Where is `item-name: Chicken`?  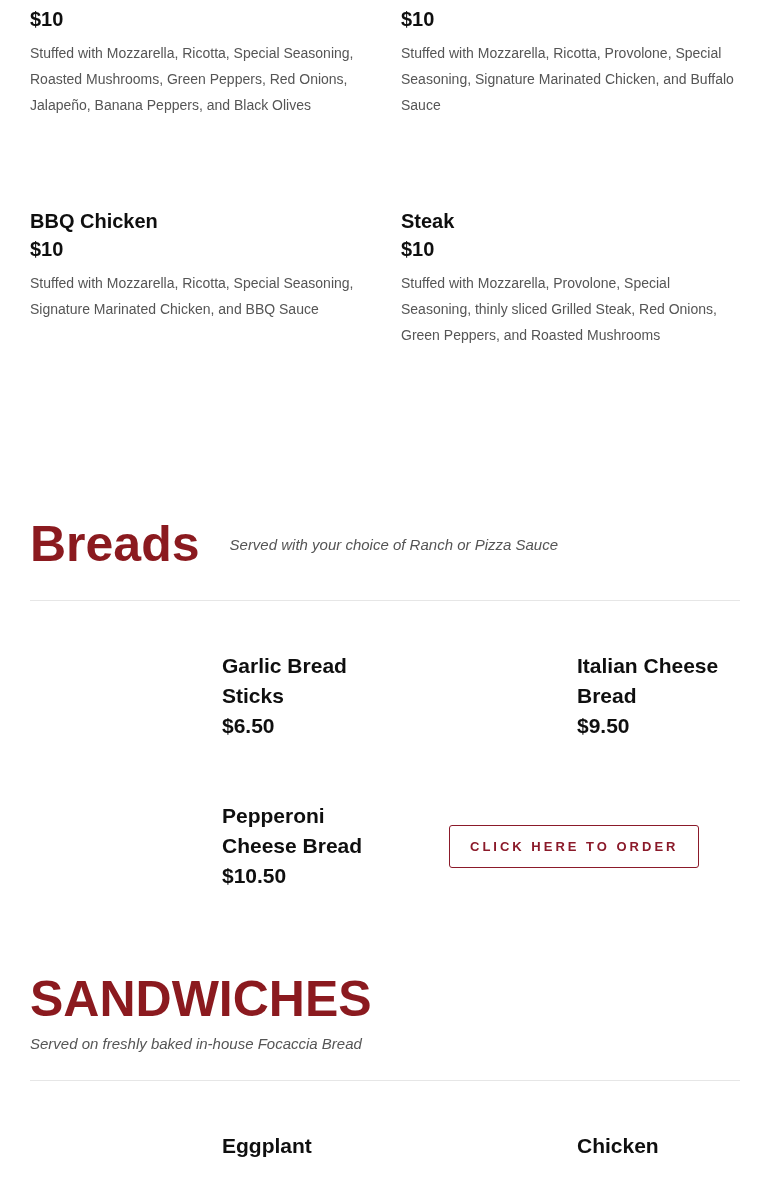 item-name: Chicken is located at coordinates (618, 1146).